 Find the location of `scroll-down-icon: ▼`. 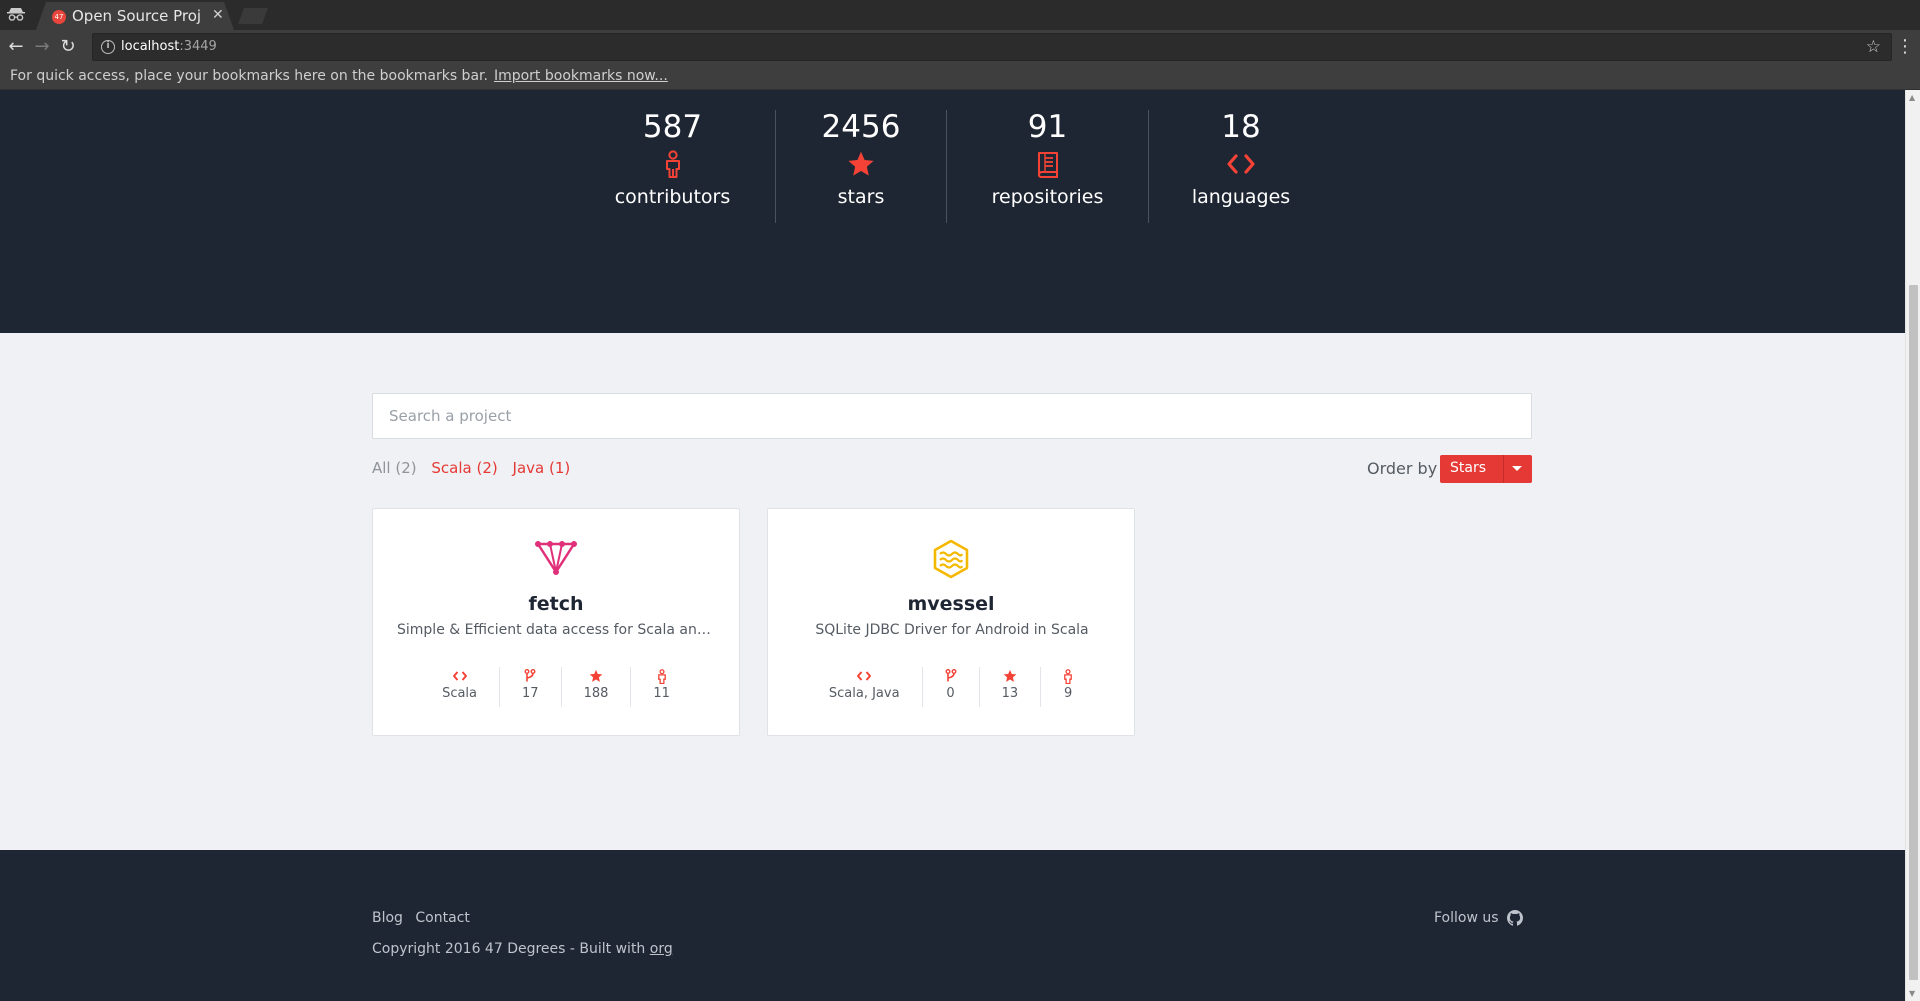

scroll-down-icon: ▼ is located at coordinates (1912, 993).